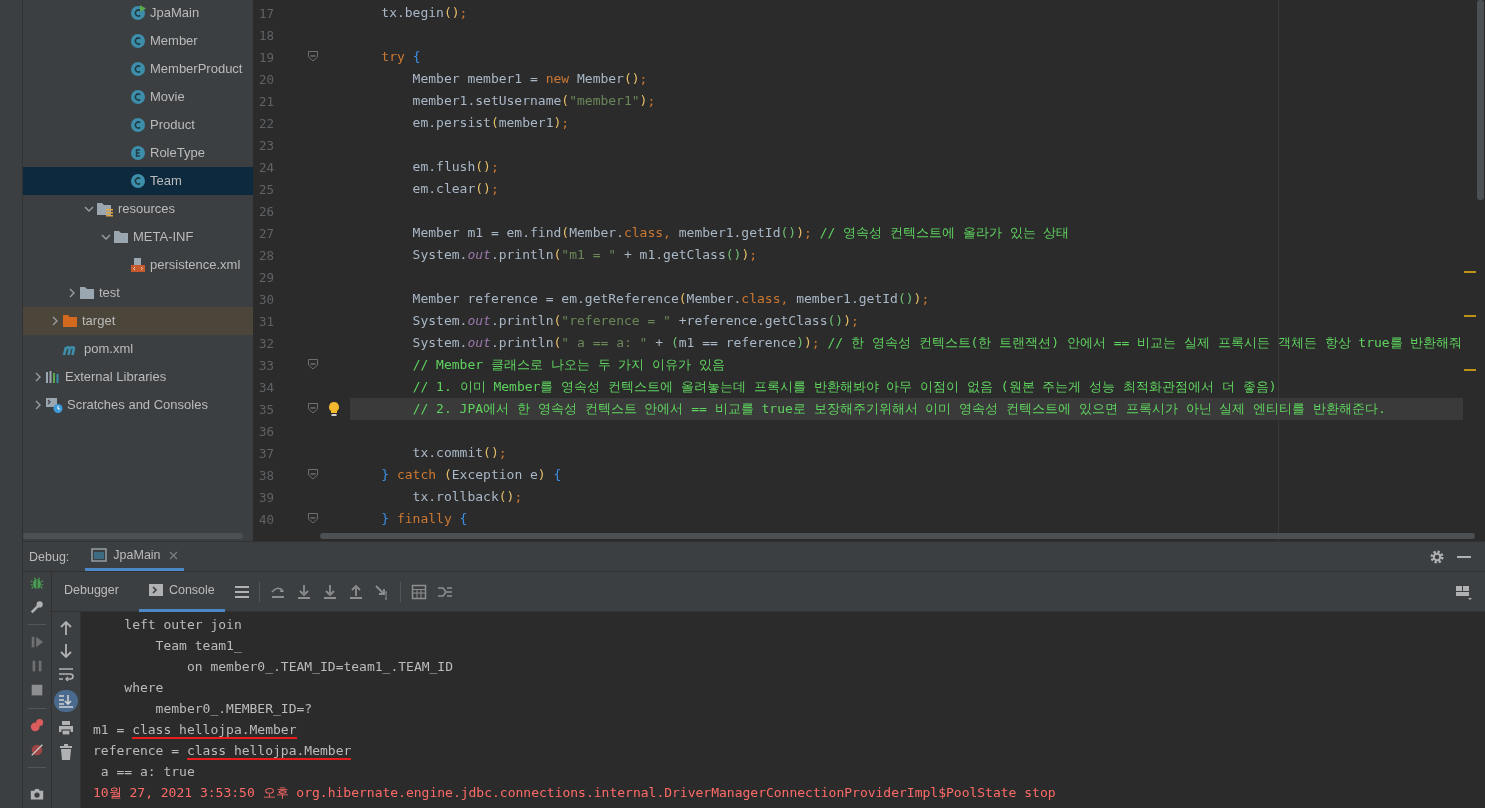  Describe the element at coordinates (671, 299) in the screenshot. I see `code-line: Member reference = em.getReference(Member.class, member1.getId());` at that location.